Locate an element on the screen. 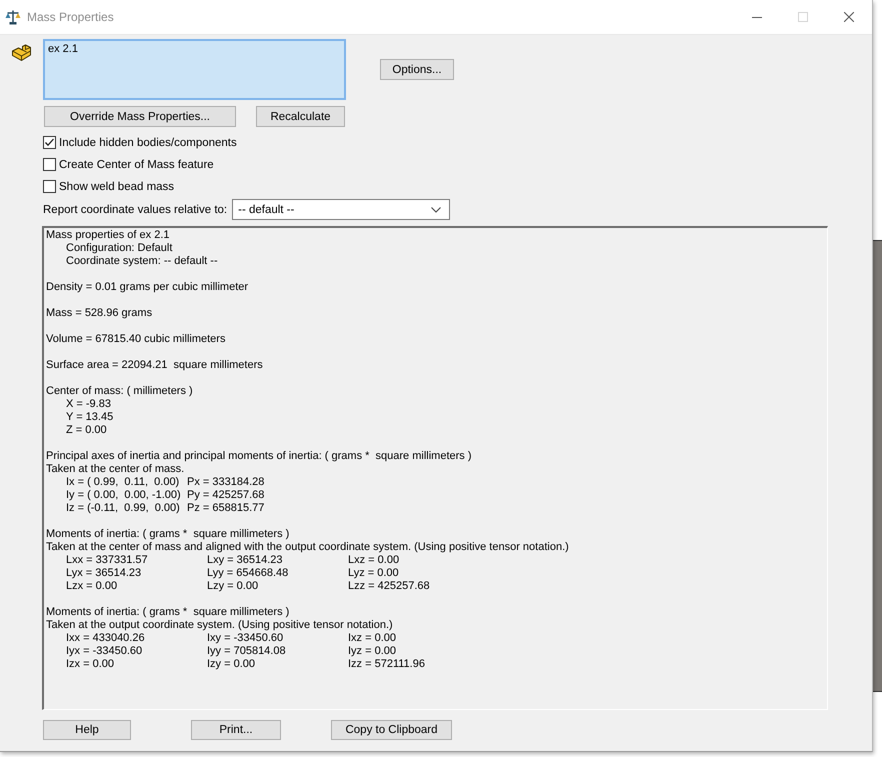  report-line: Configuration: Default is located at coordinates (119, 248).